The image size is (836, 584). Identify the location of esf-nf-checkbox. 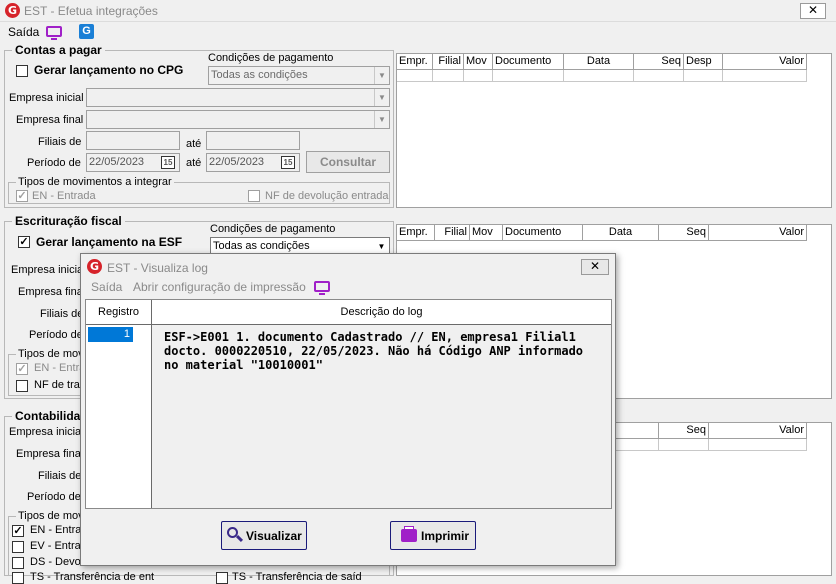
(22, 386).